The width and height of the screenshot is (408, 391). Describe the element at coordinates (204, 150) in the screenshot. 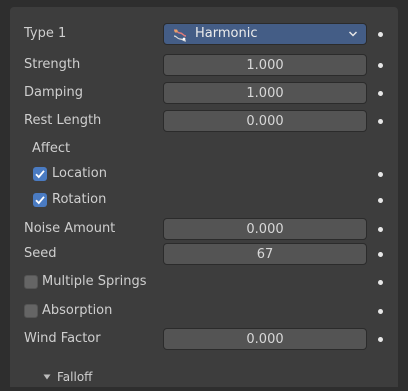

I see `affect-heading-row: Affect` at that location.